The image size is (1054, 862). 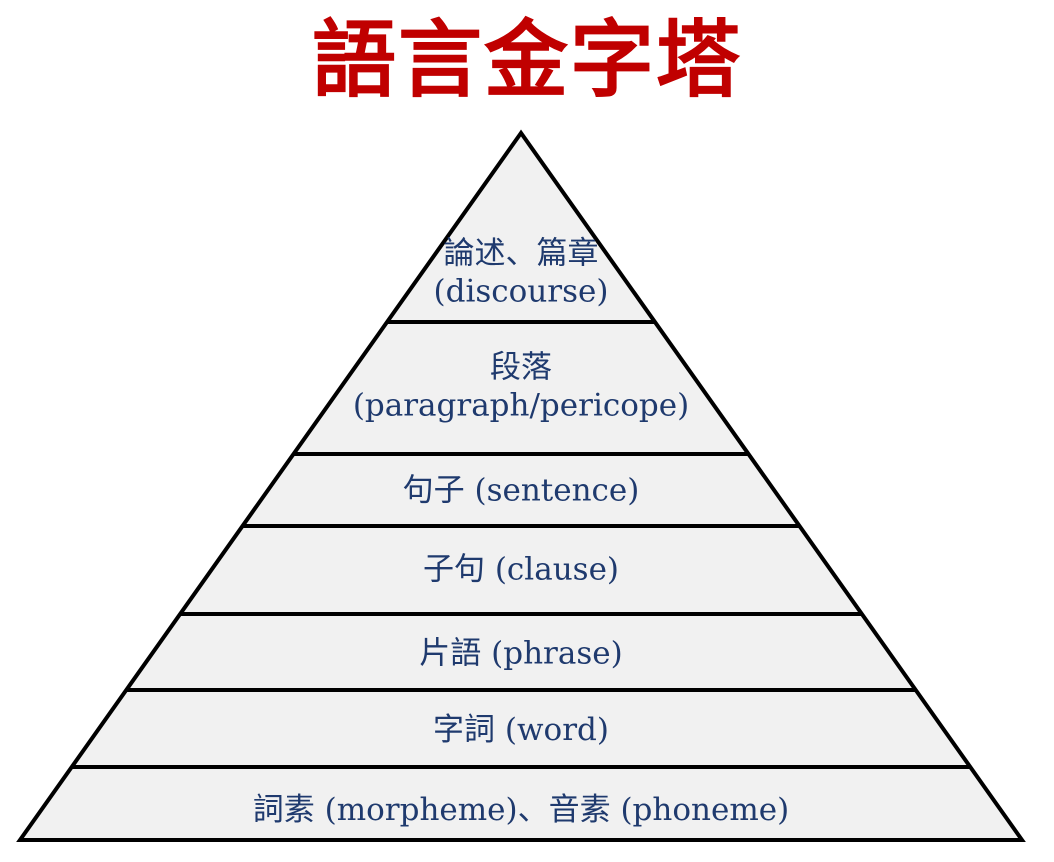 What do you see at coordinates (521, 491) in the screenshot?
I see `pyramid-level-label: 句子 (sentence)` at bounding box center [521, 491].